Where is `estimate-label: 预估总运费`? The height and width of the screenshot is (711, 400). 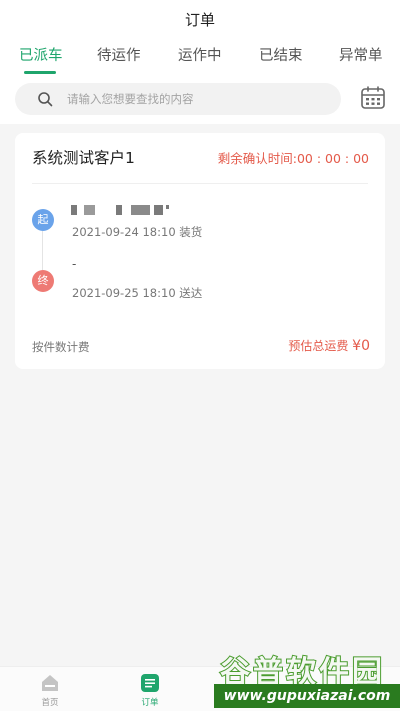 estimate-label: 预估总运费 is located at coordinates (318, 346).